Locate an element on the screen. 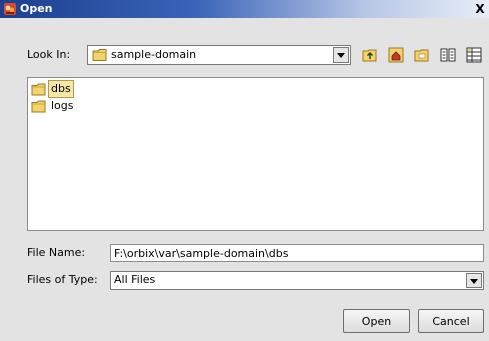 The height and width of the screenshot is (341, 489). file-name-field is located at coordinates (297, 253).